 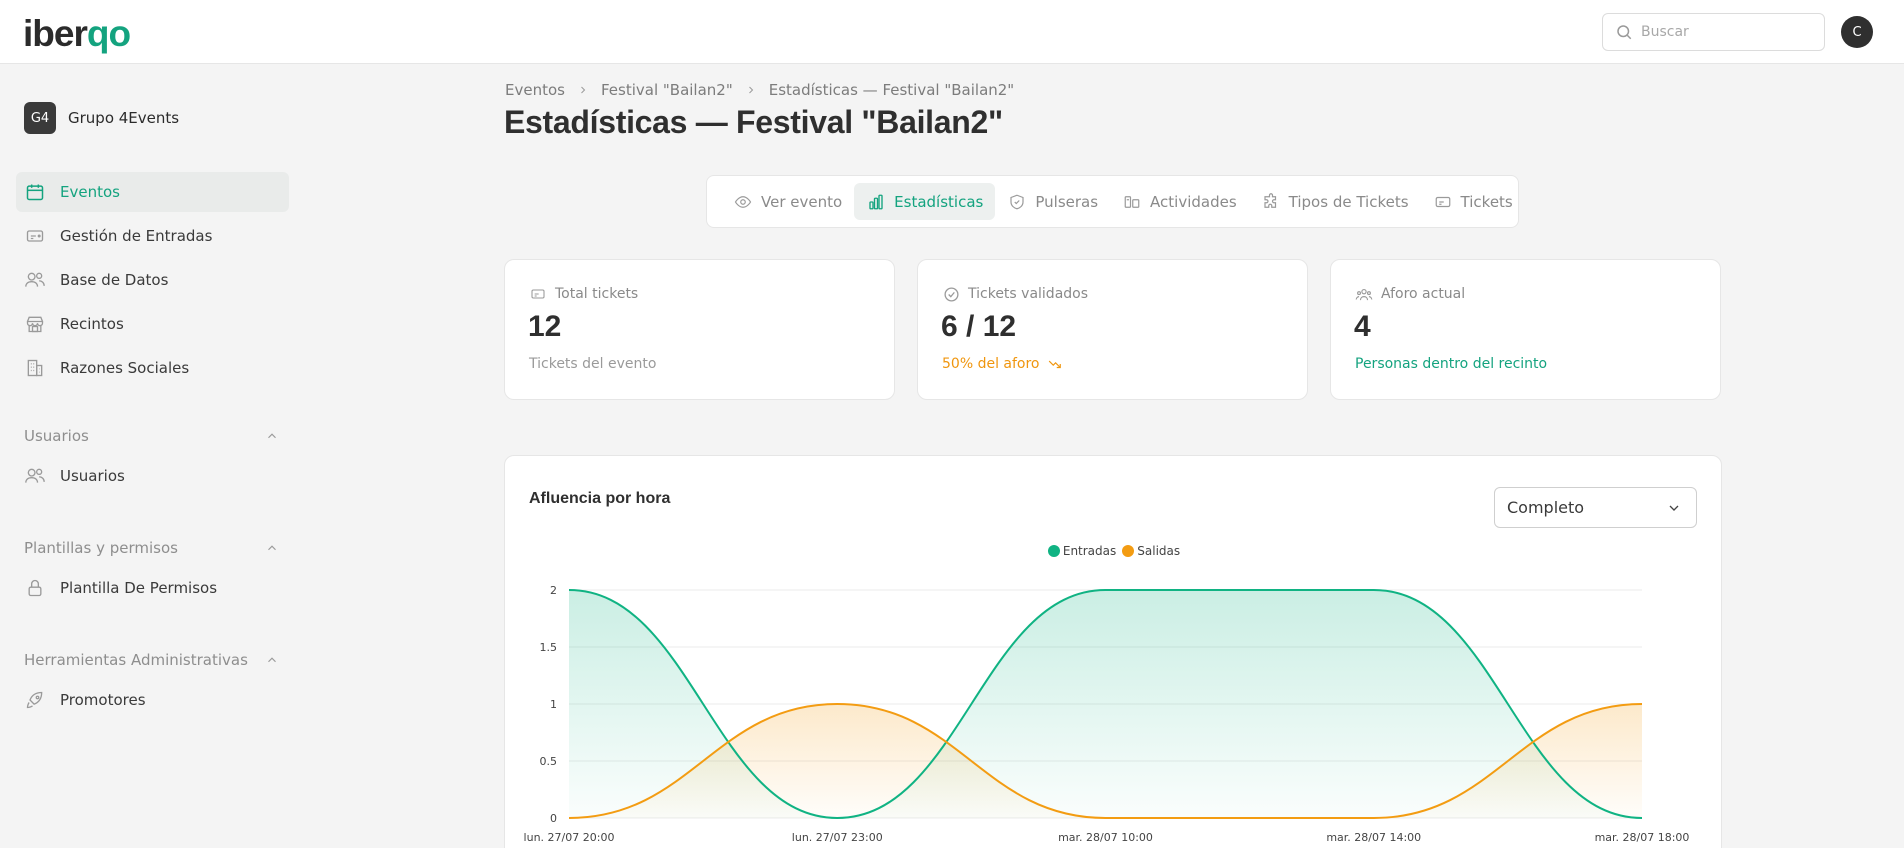 I want to click on sidebar-item-gestion-entradas: Gestión de Entradas, so click(x=152, y=236).